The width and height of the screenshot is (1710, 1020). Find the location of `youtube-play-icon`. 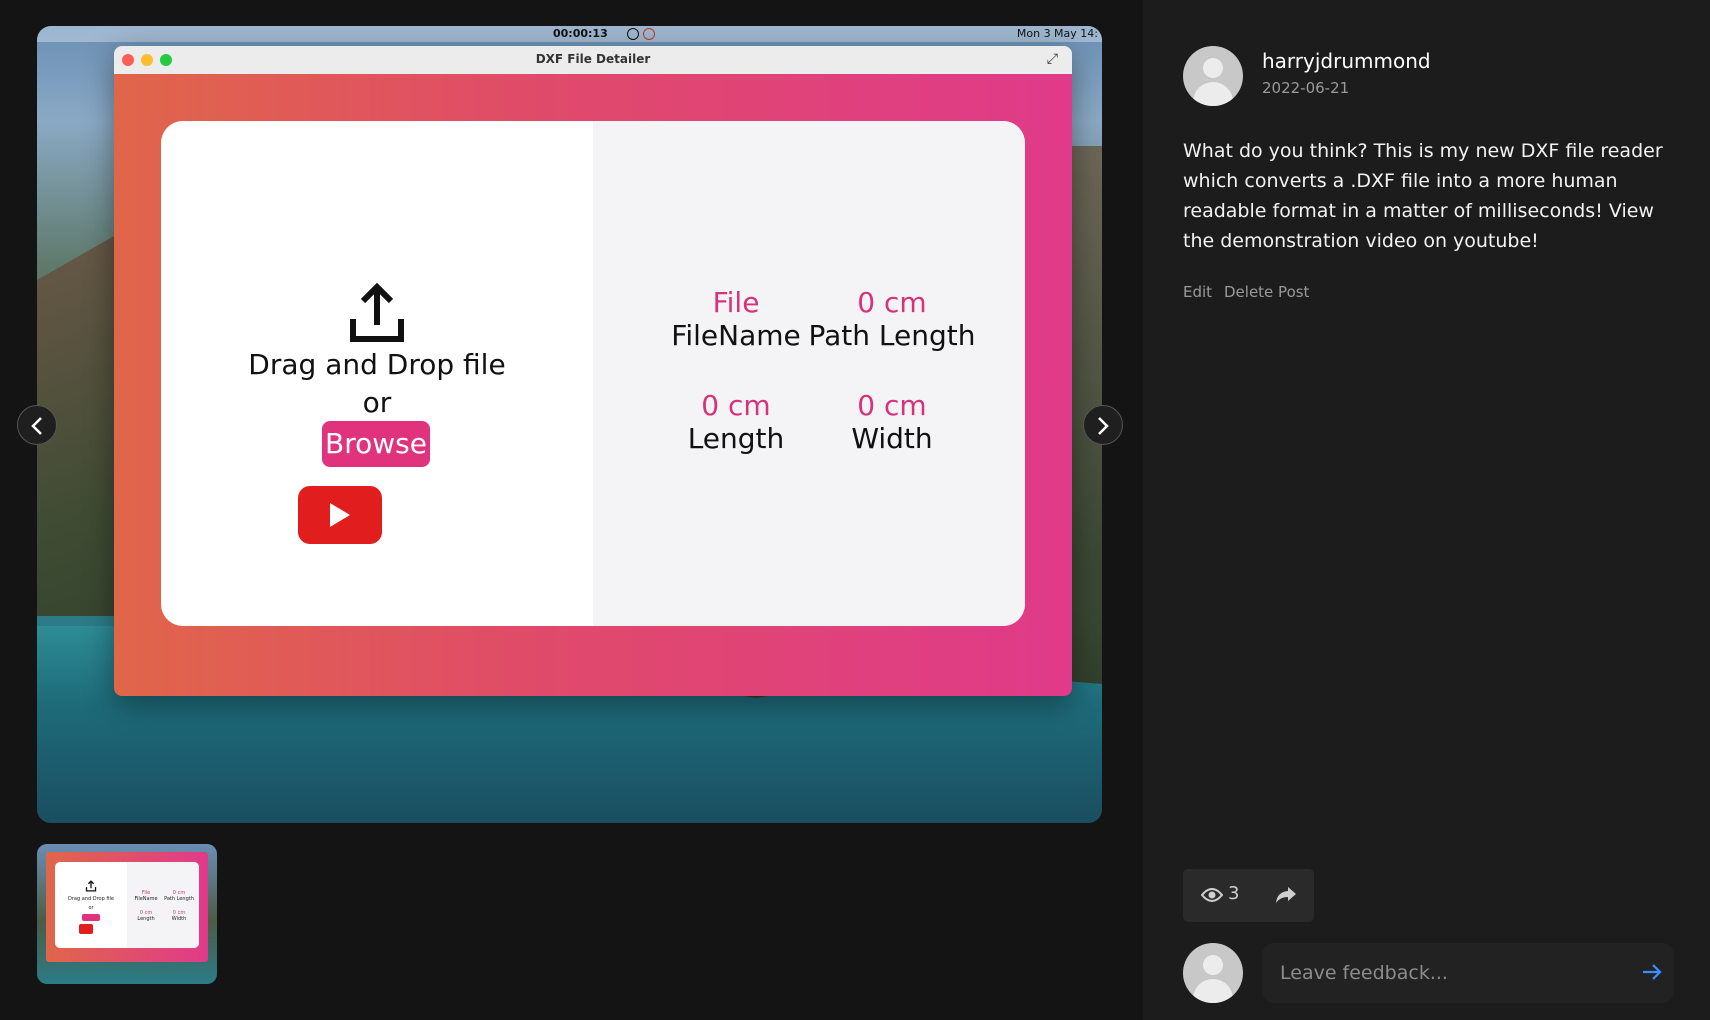

youtube-play-icon is located at coordinates (340, 515).